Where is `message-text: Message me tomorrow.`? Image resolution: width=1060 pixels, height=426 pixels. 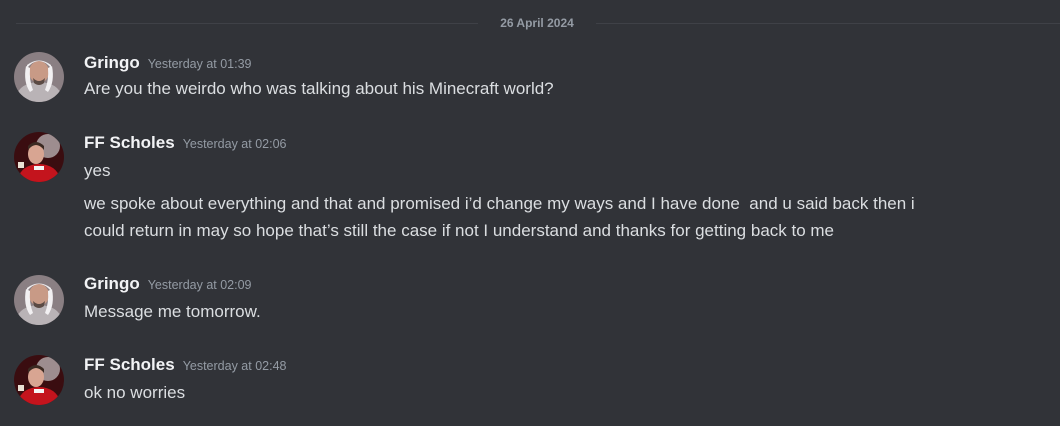 message-text: Message me tomorrow. is located at coordinates (172, 311).